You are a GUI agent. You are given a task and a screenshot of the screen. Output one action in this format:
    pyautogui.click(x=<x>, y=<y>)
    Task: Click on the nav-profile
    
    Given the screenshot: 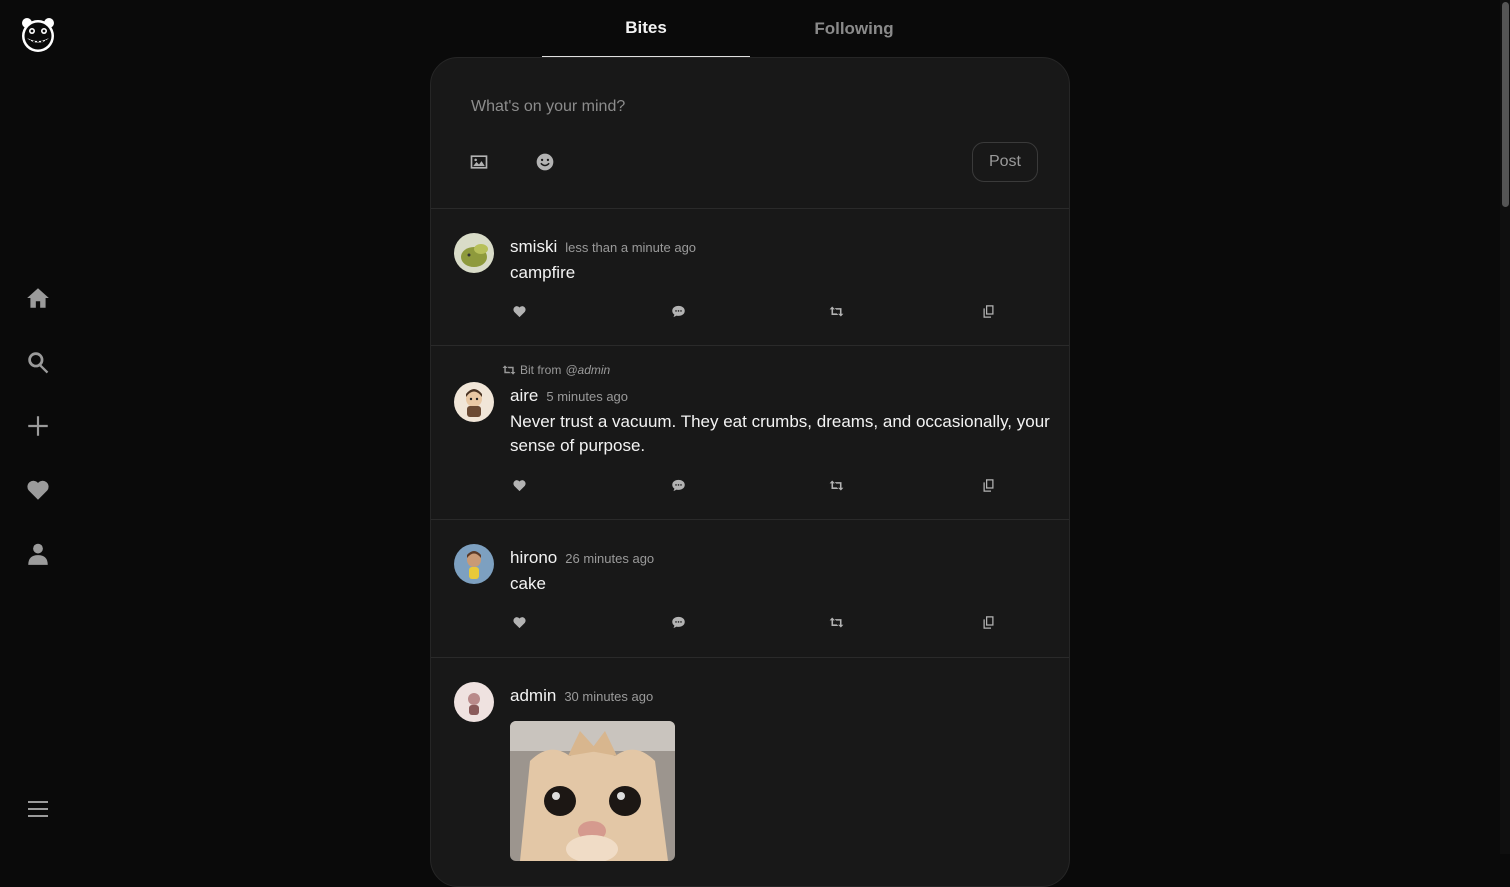 What is the action you would take?
    pyautogui.click(x=38, y=554)
    